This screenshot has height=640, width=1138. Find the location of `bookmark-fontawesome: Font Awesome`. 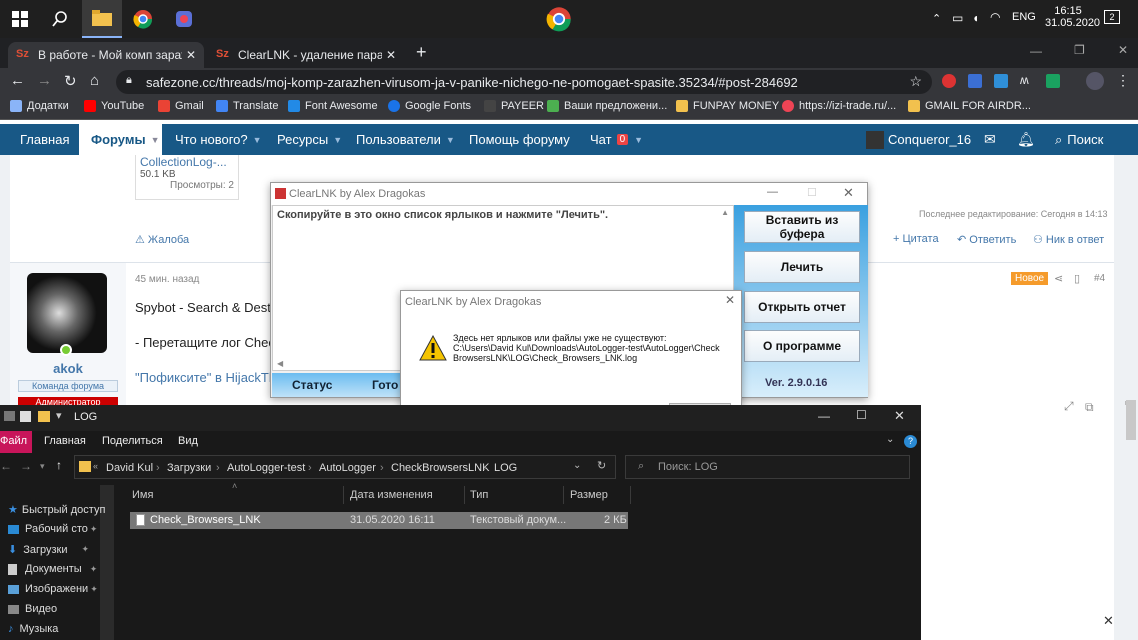

bookmark-fontawesome: Font Awesome is located at coordinates (333, 106).